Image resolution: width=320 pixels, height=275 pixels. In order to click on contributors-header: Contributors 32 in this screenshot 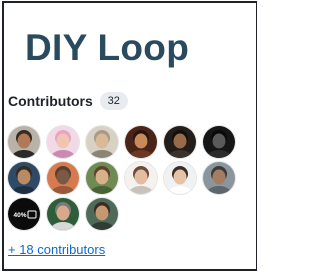, I will do `click(68, 101)`.